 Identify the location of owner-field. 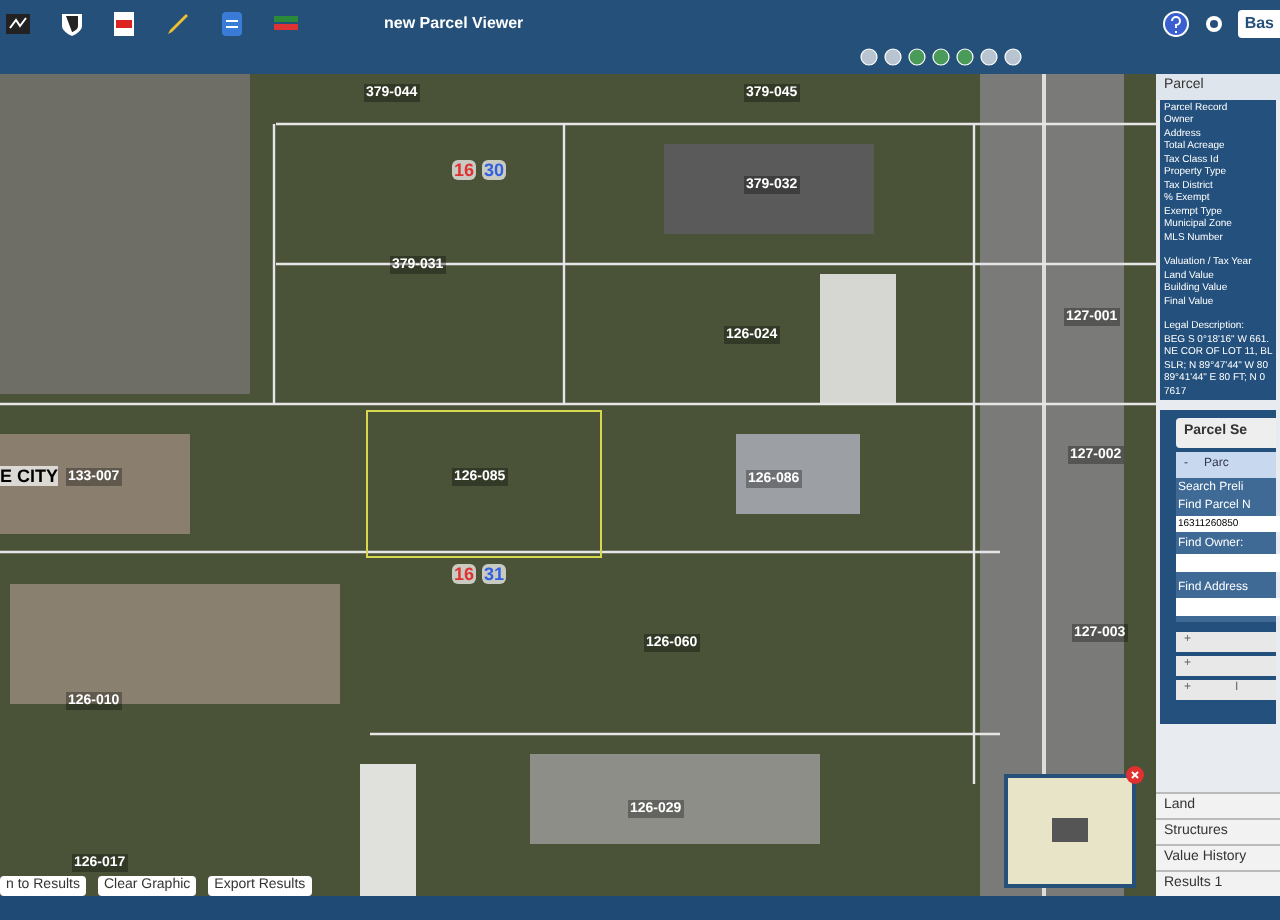
(1228, 562).